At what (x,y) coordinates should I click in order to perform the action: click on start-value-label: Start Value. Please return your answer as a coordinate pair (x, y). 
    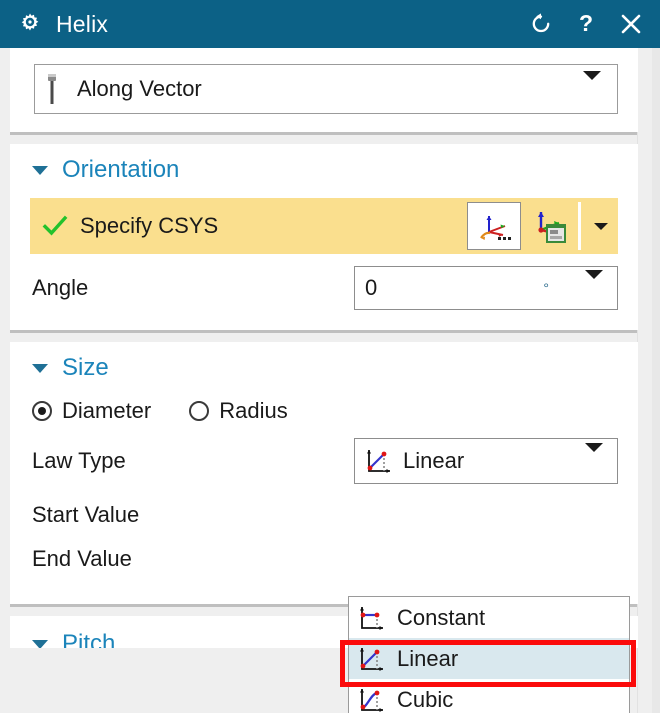
    Looking at the image, I should click on (86, 514).